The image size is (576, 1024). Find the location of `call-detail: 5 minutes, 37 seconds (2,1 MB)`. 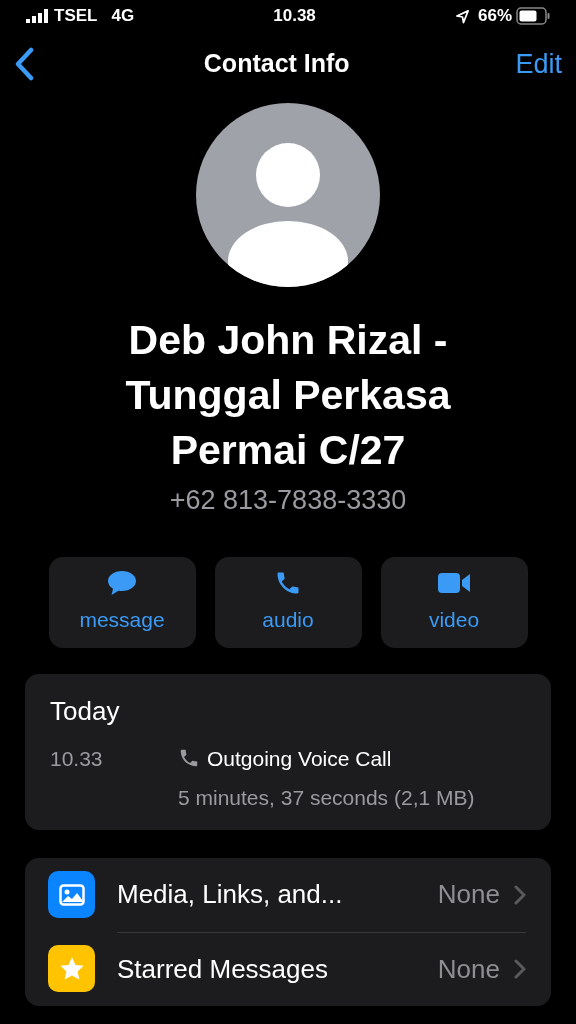

call-detail: 5 minutes, 37 seconds (2,1 MB) is located at coordinates (326, 798).